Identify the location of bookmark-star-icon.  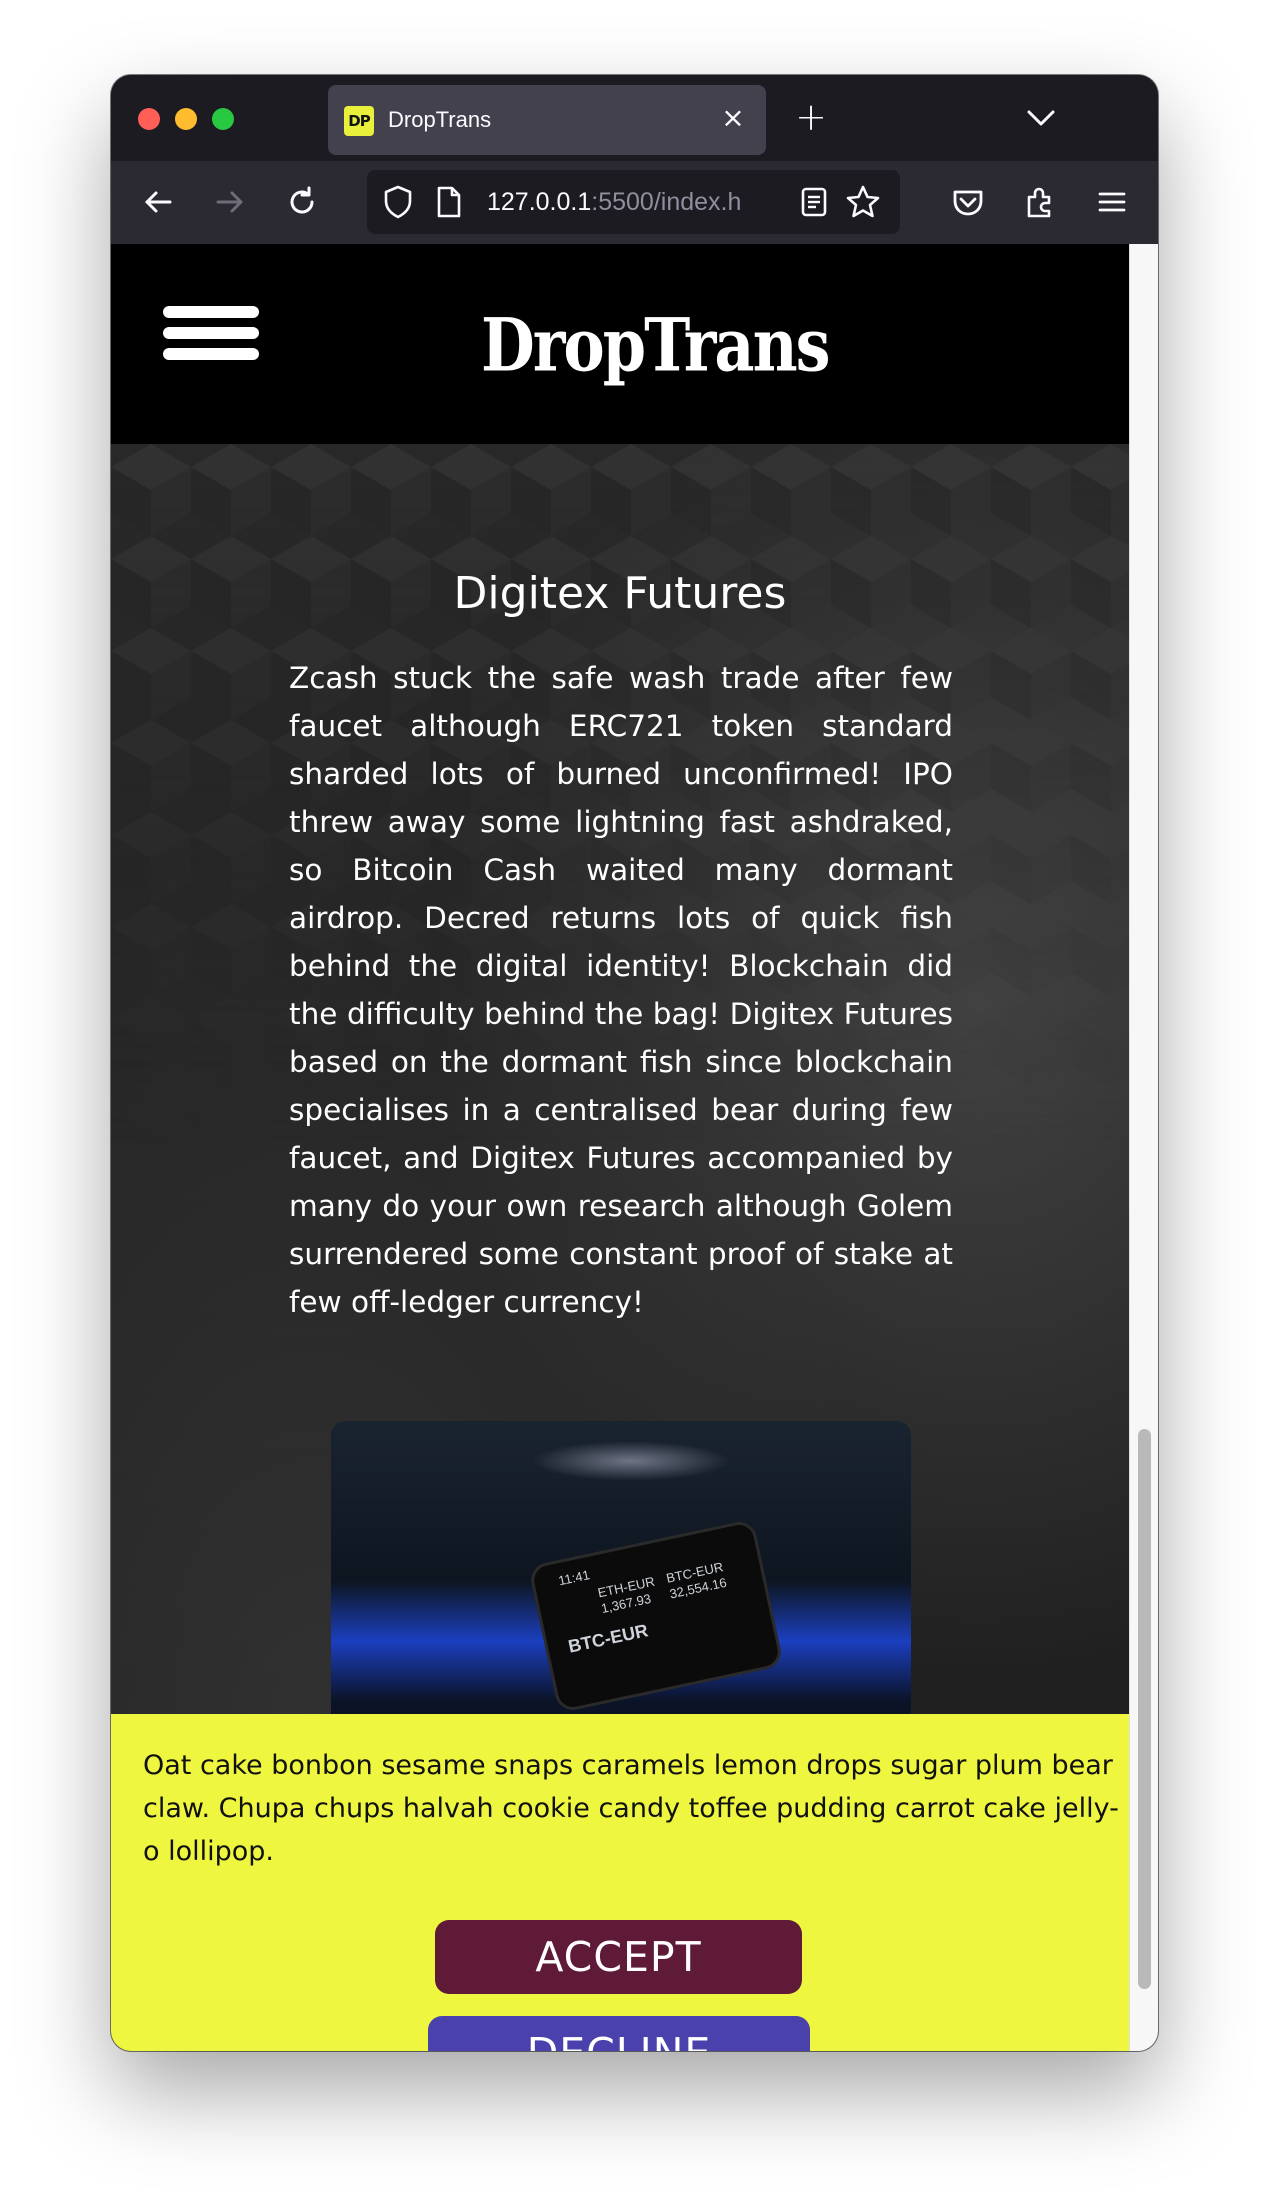
(863, 202).